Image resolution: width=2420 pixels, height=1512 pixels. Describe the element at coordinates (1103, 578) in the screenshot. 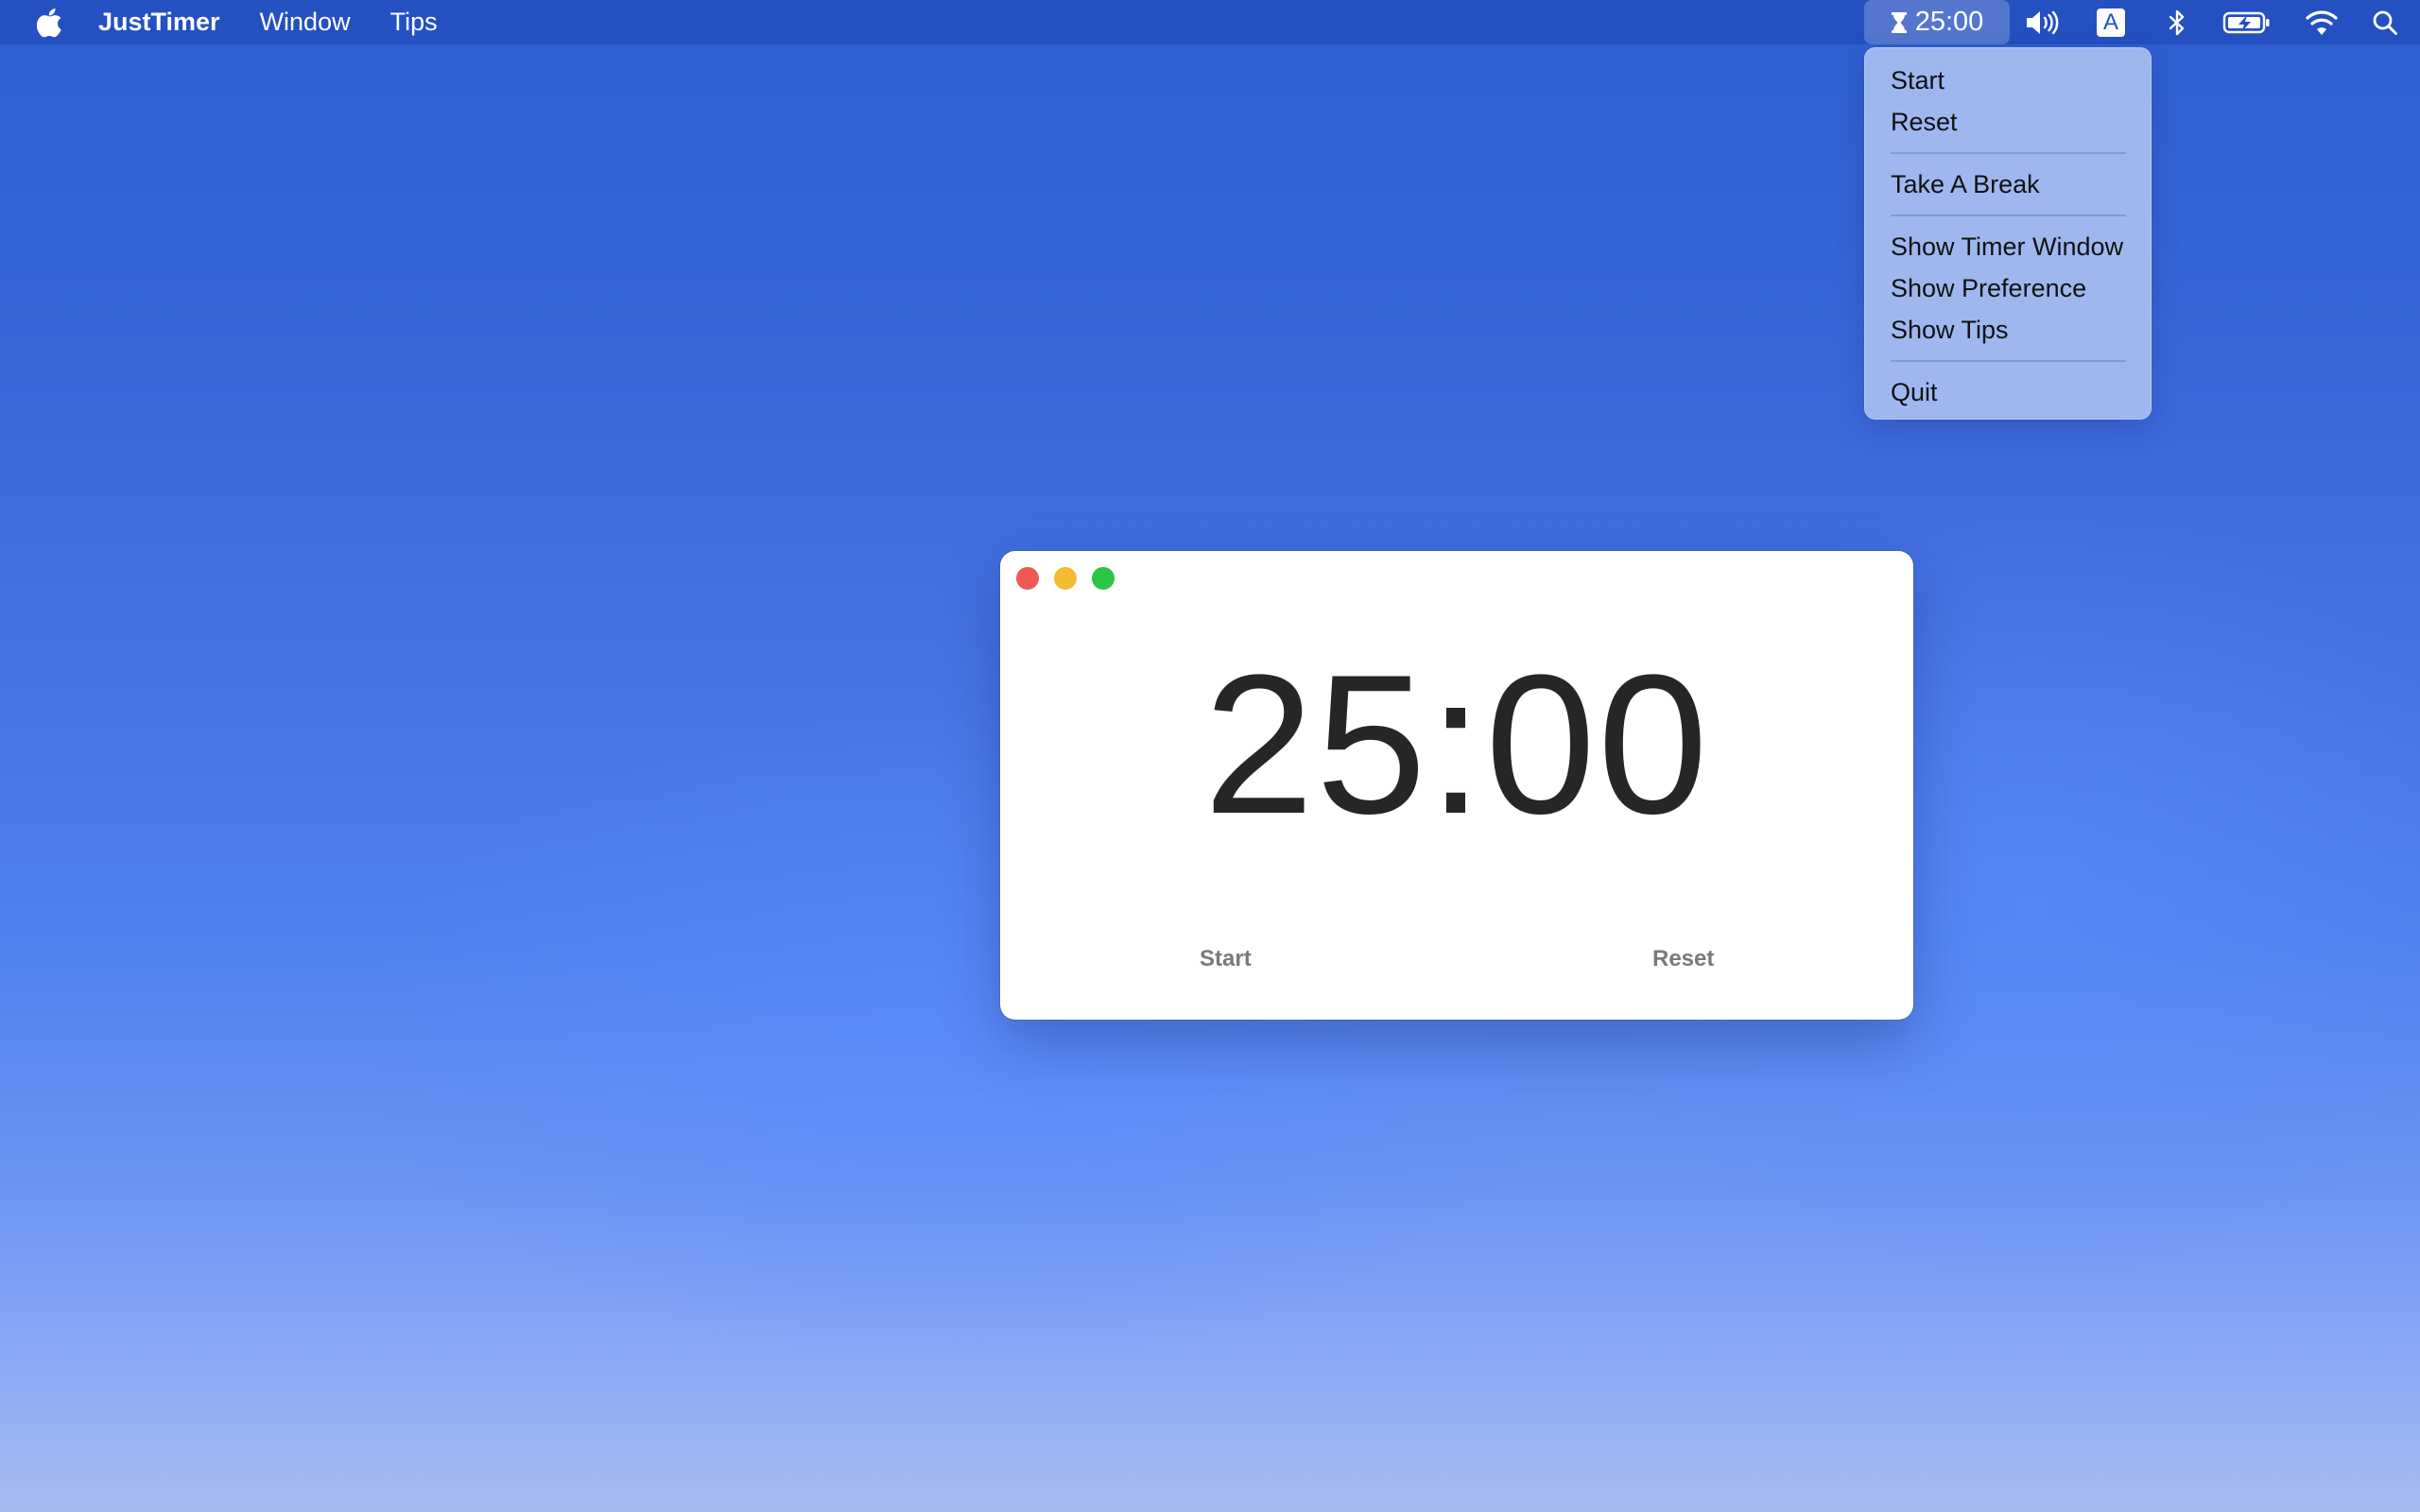

I see `window-zoom-button` at that location.